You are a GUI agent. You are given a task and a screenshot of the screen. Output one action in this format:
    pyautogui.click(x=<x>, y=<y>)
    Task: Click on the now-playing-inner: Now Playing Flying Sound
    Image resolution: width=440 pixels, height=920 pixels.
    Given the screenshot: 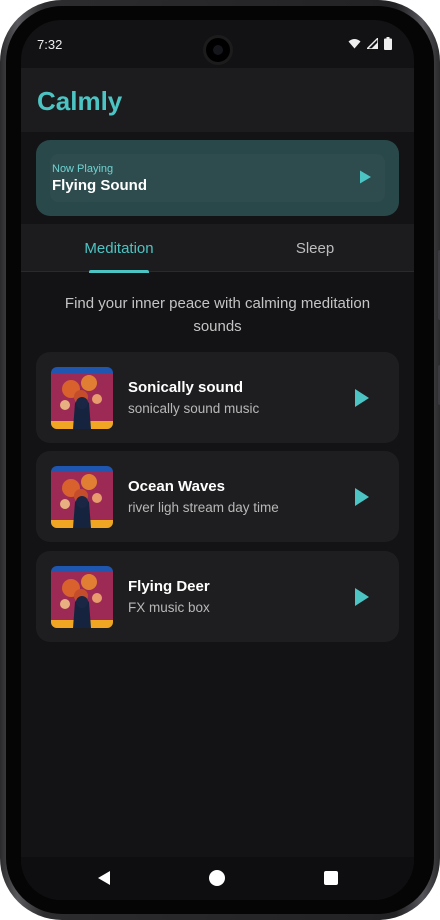 What is the action you would take?
    pyautogui.click(x=217, y=178)
    